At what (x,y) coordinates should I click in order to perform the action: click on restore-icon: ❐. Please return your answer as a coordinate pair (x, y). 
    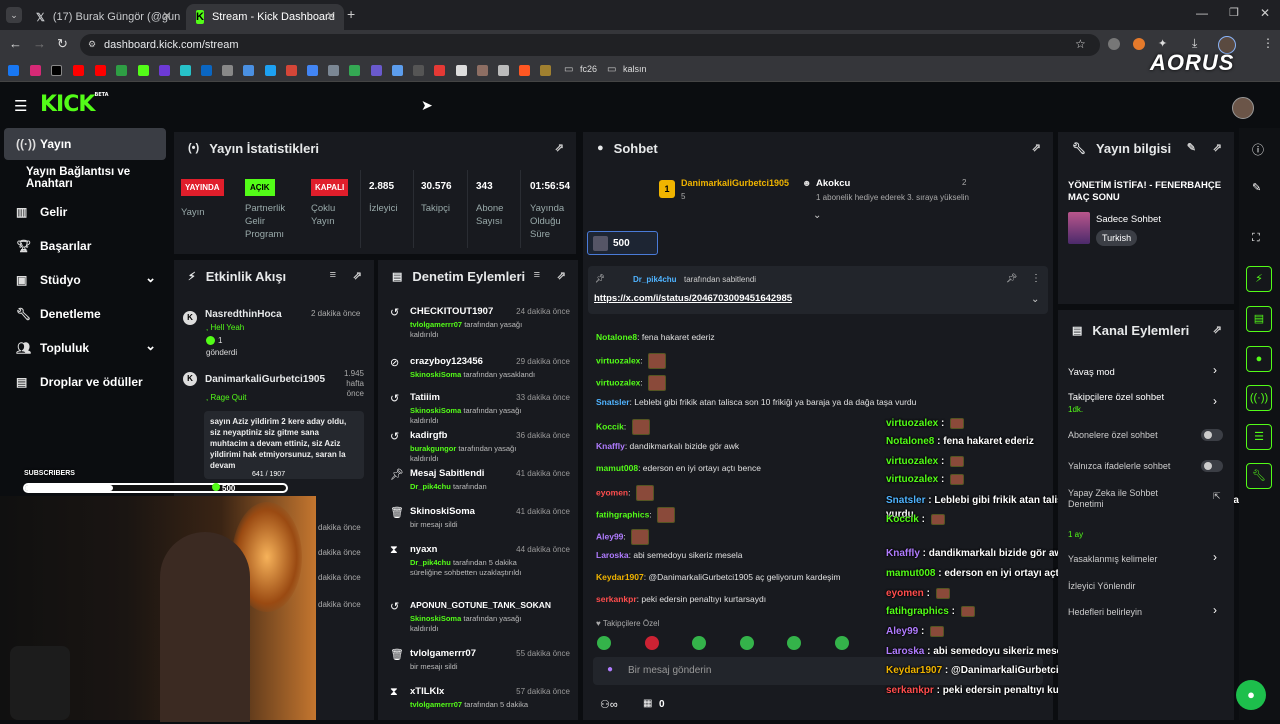
    Looking at the image, I should click on (1234, 12).